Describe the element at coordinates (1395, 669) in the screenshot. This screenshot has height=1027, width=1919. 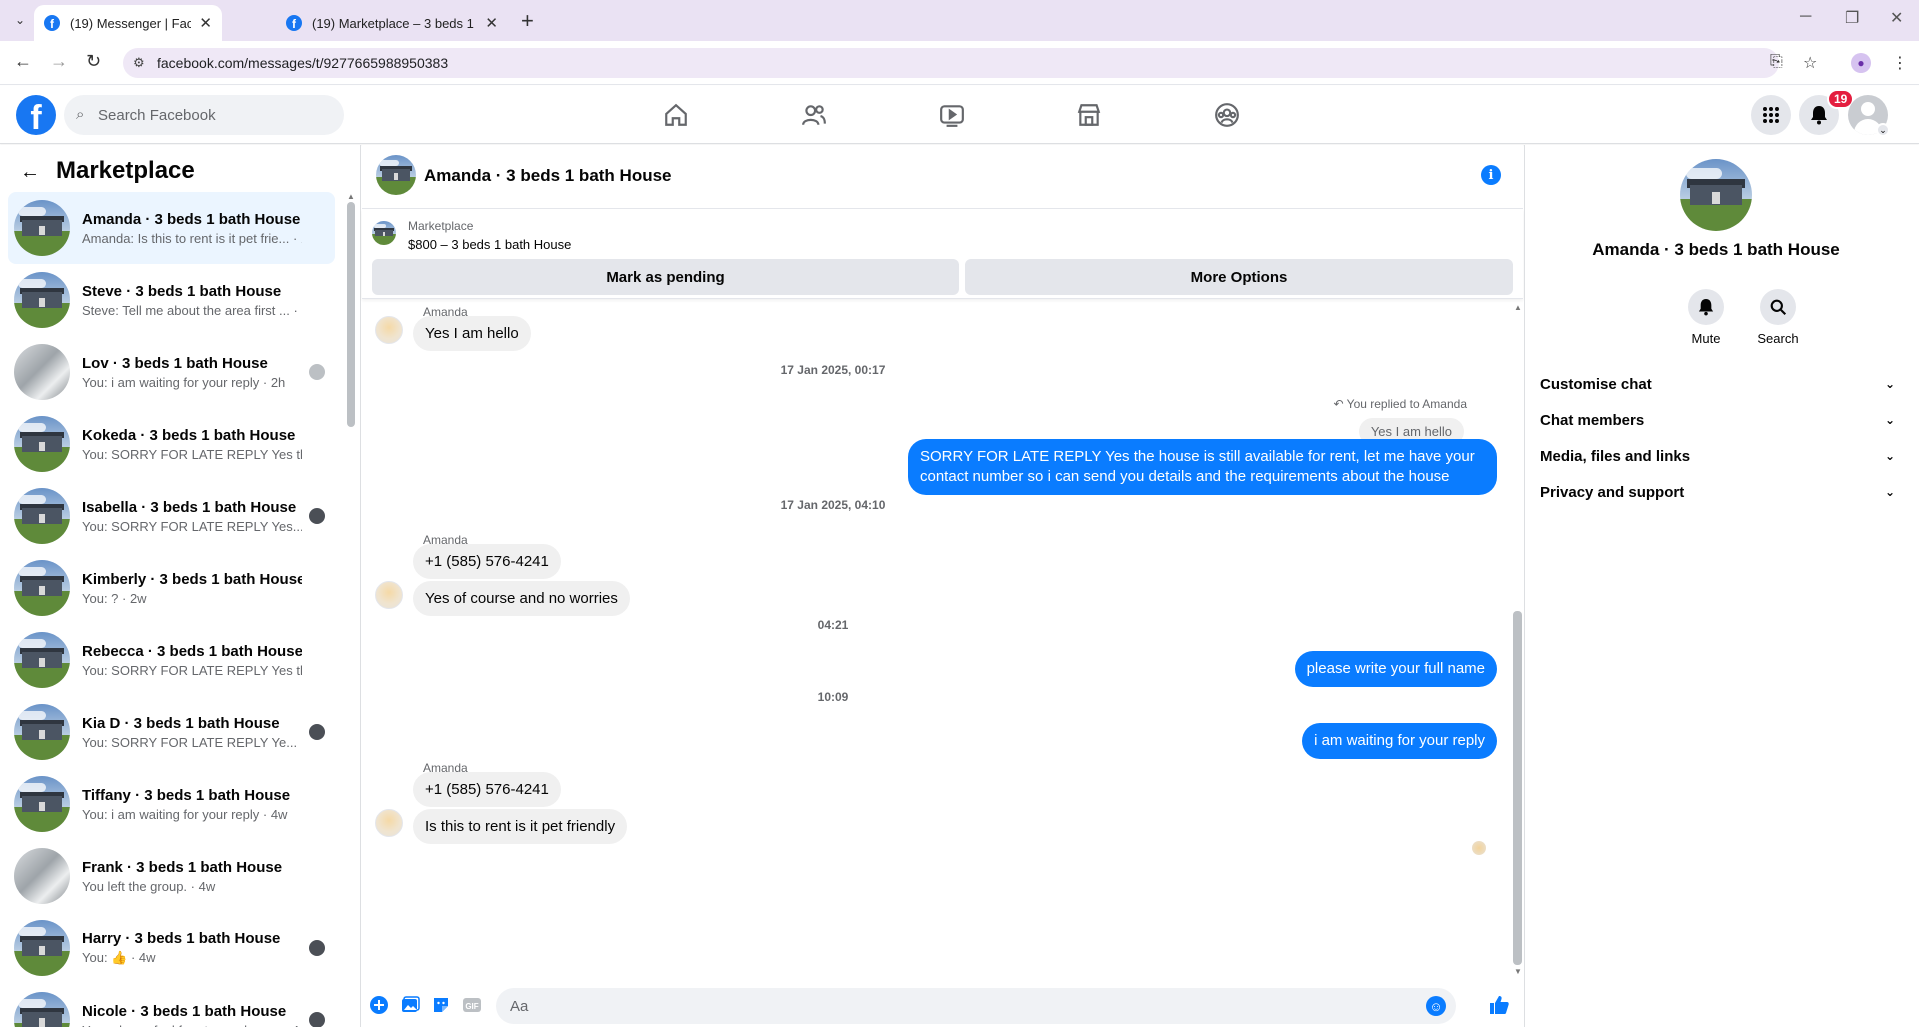
I see `outgoing-message: please write your full name` at that location.